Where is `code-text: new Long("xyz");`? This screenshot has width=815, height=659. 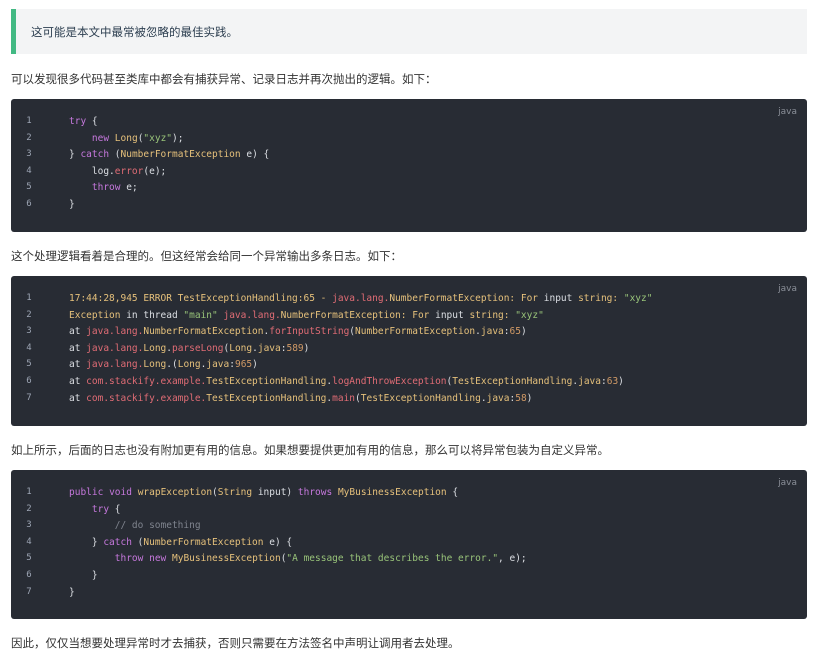 code-text: new Long("xyz"); is located at coordinates (126, 138).